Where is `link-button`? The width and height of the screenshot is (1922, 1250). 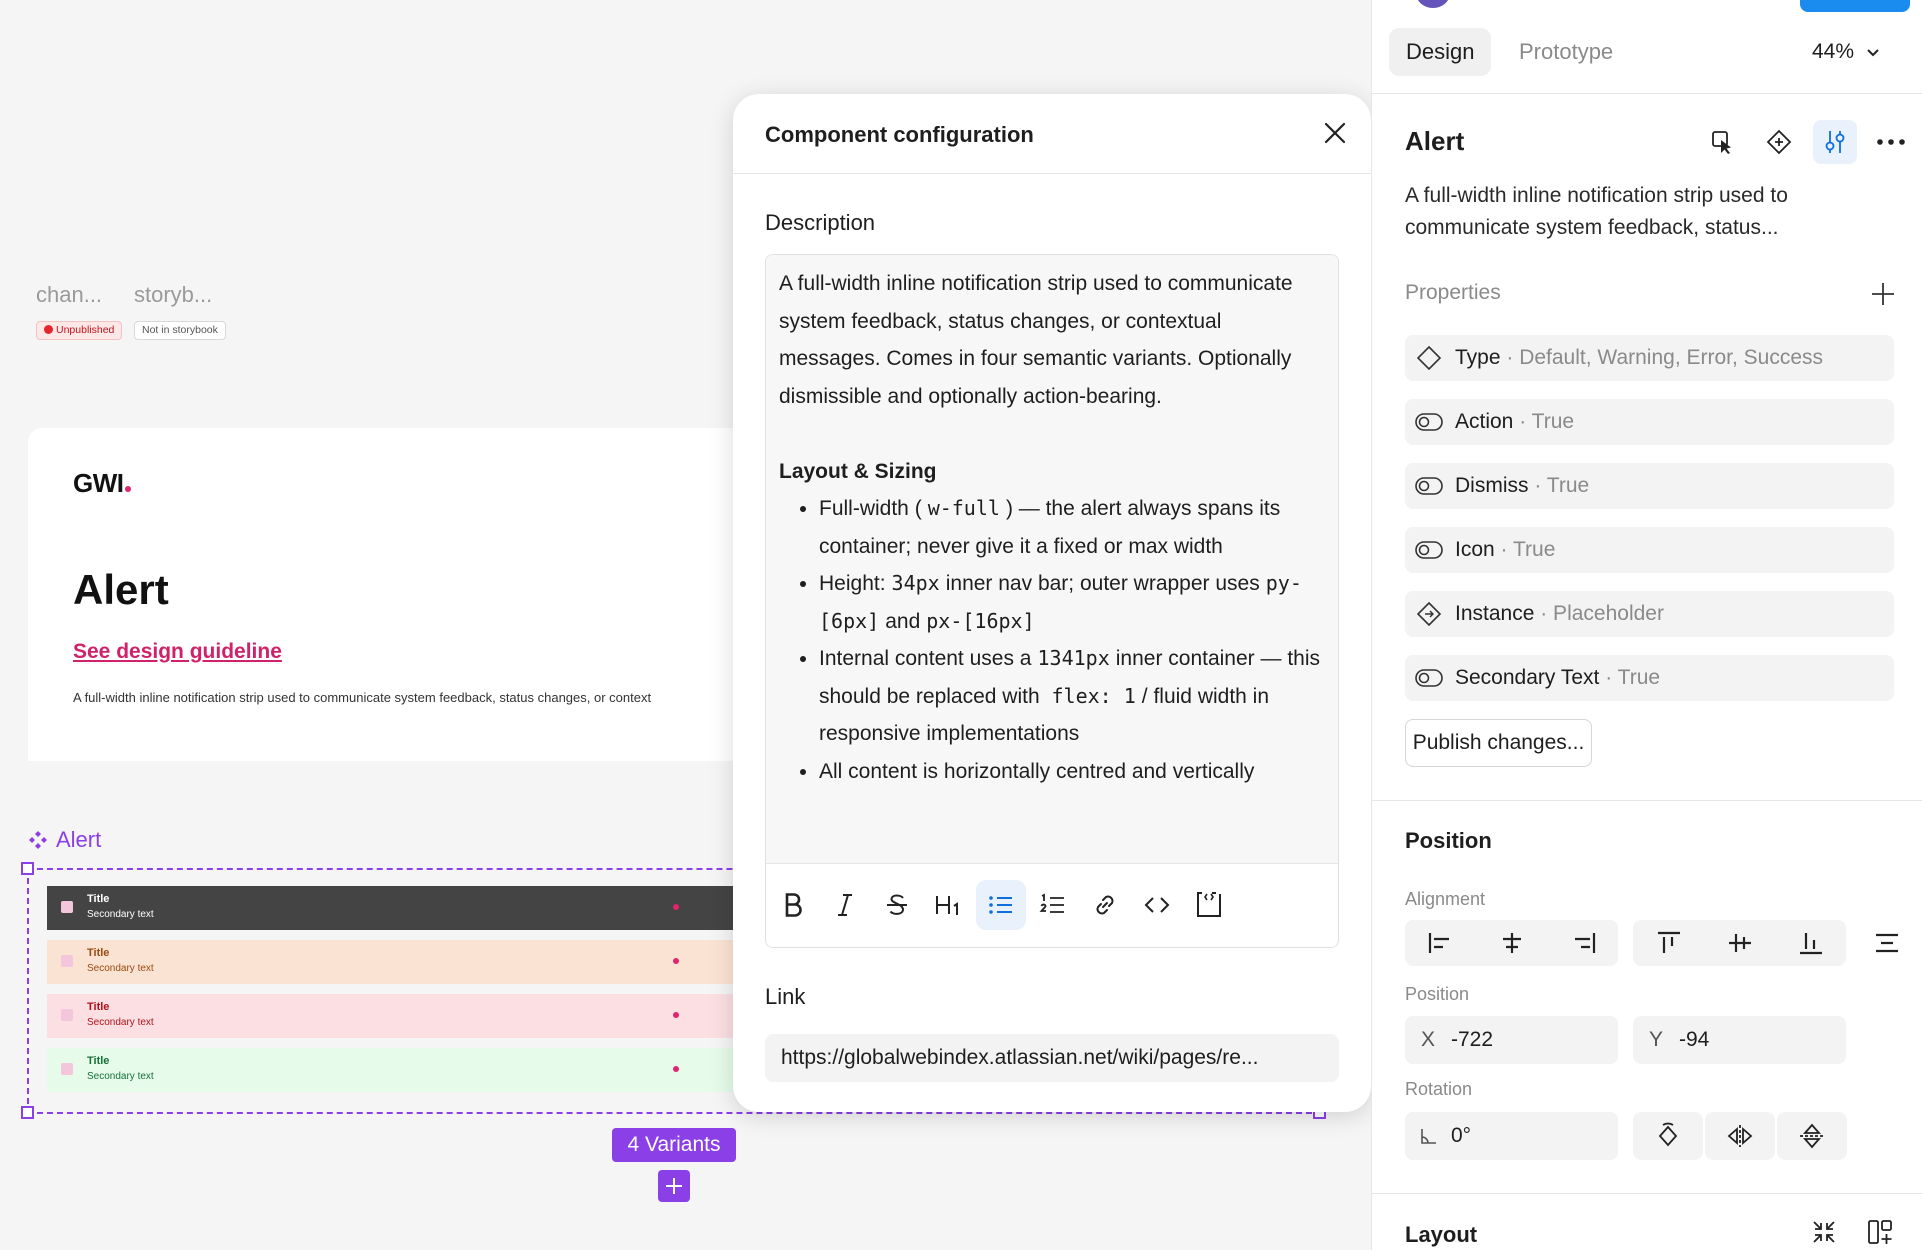 link-button is located at coordinates (1105, 905).